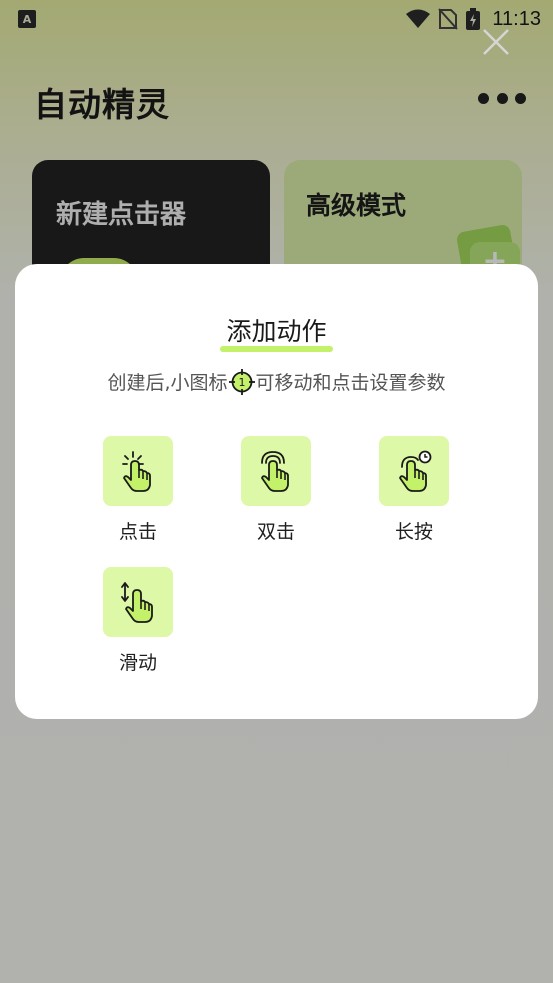 The width and height of the screenshot is (553, 983). I want to click on target-crosshair-icon: 1, so click(241, 381).